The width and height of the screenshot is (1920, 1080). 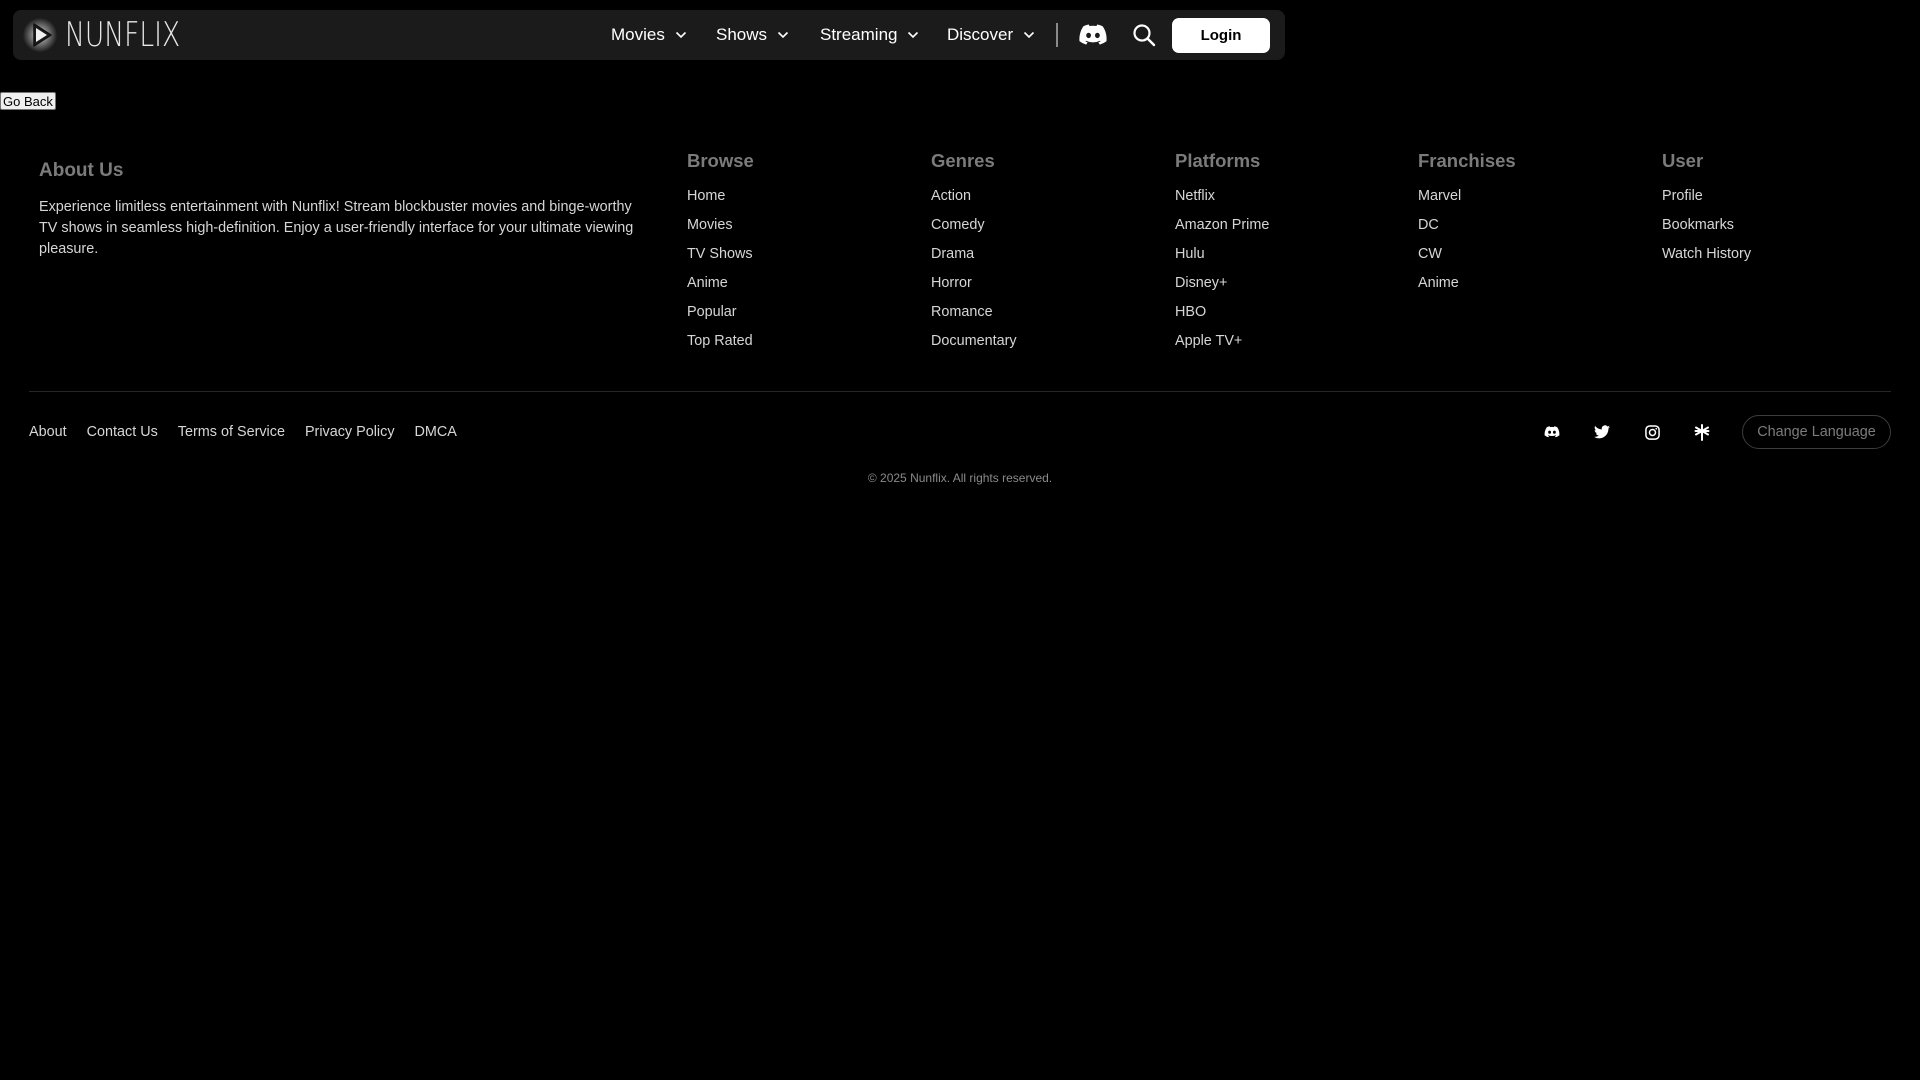 I want to click on go-back-button: Go Back, so click(x=28, y=101).